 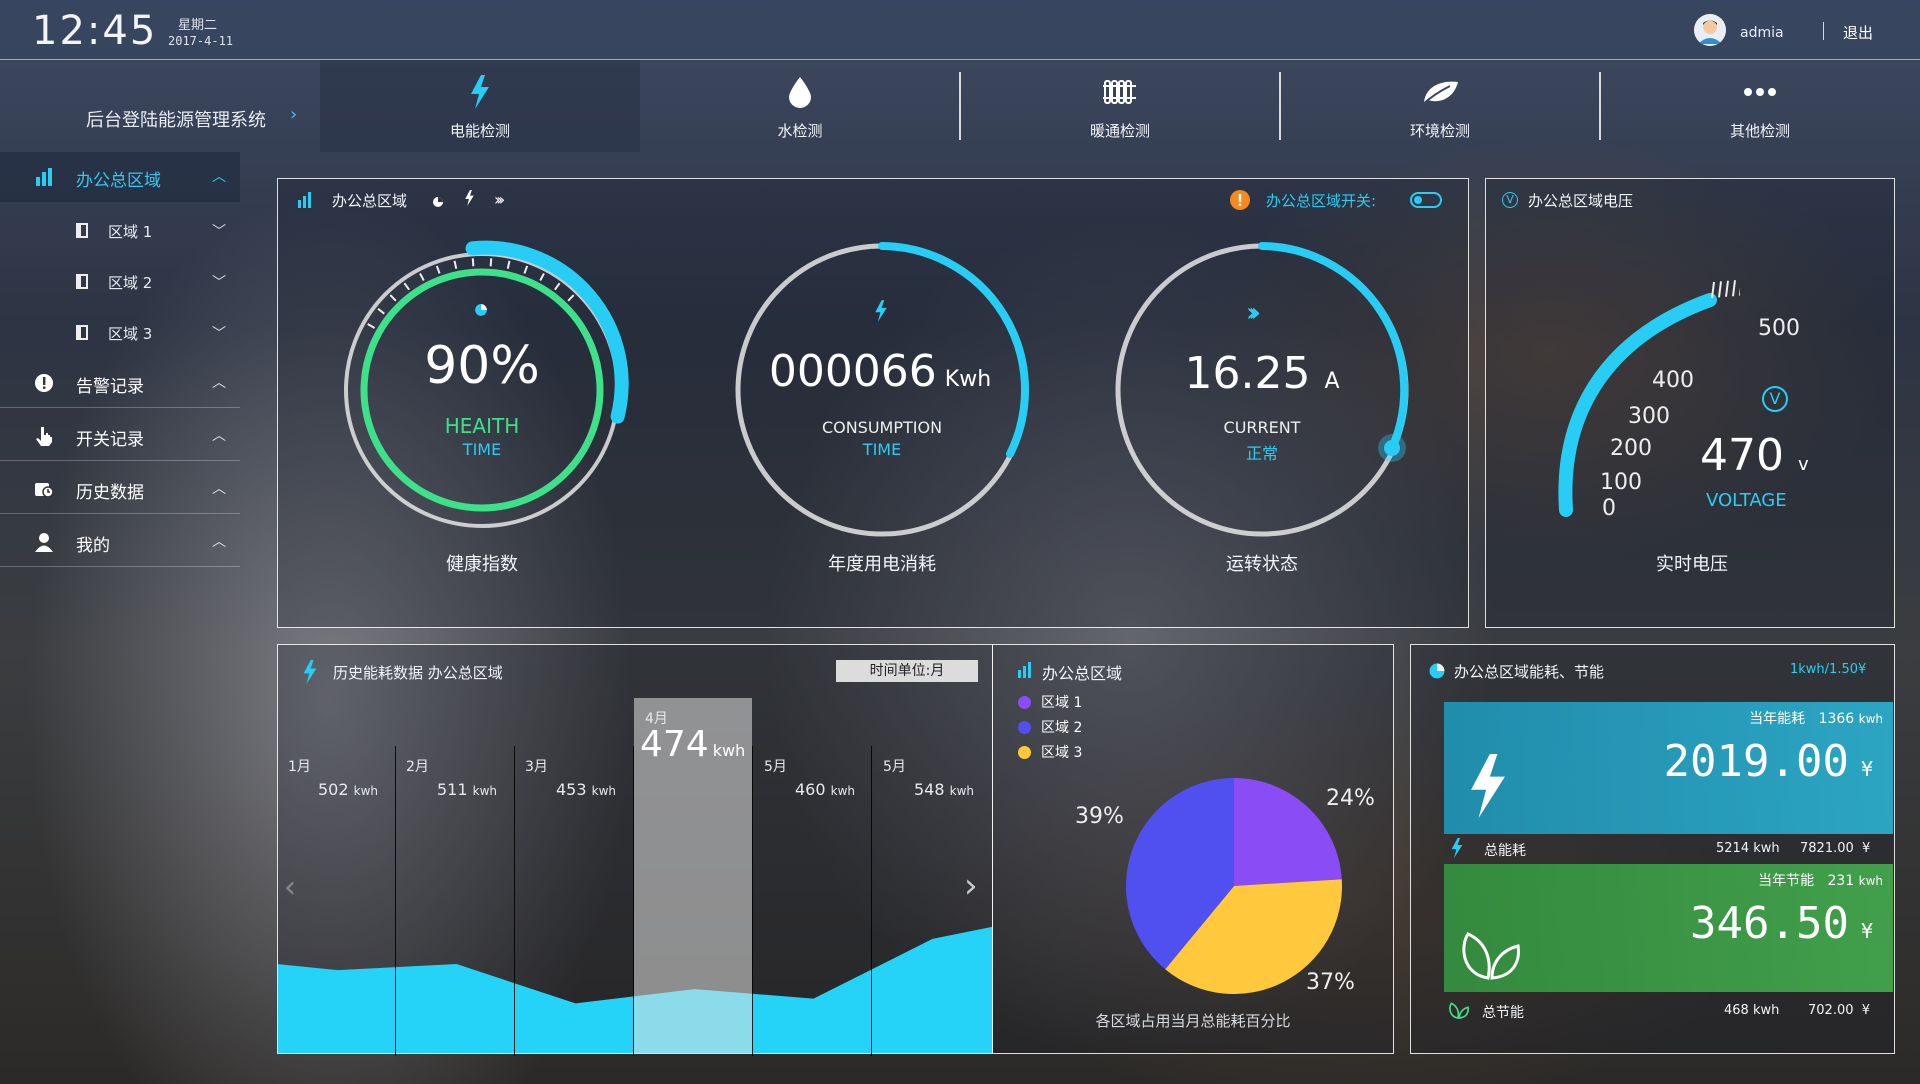 I want to click on month-value-selected: 474 kwh, so click(x=692, y=744).